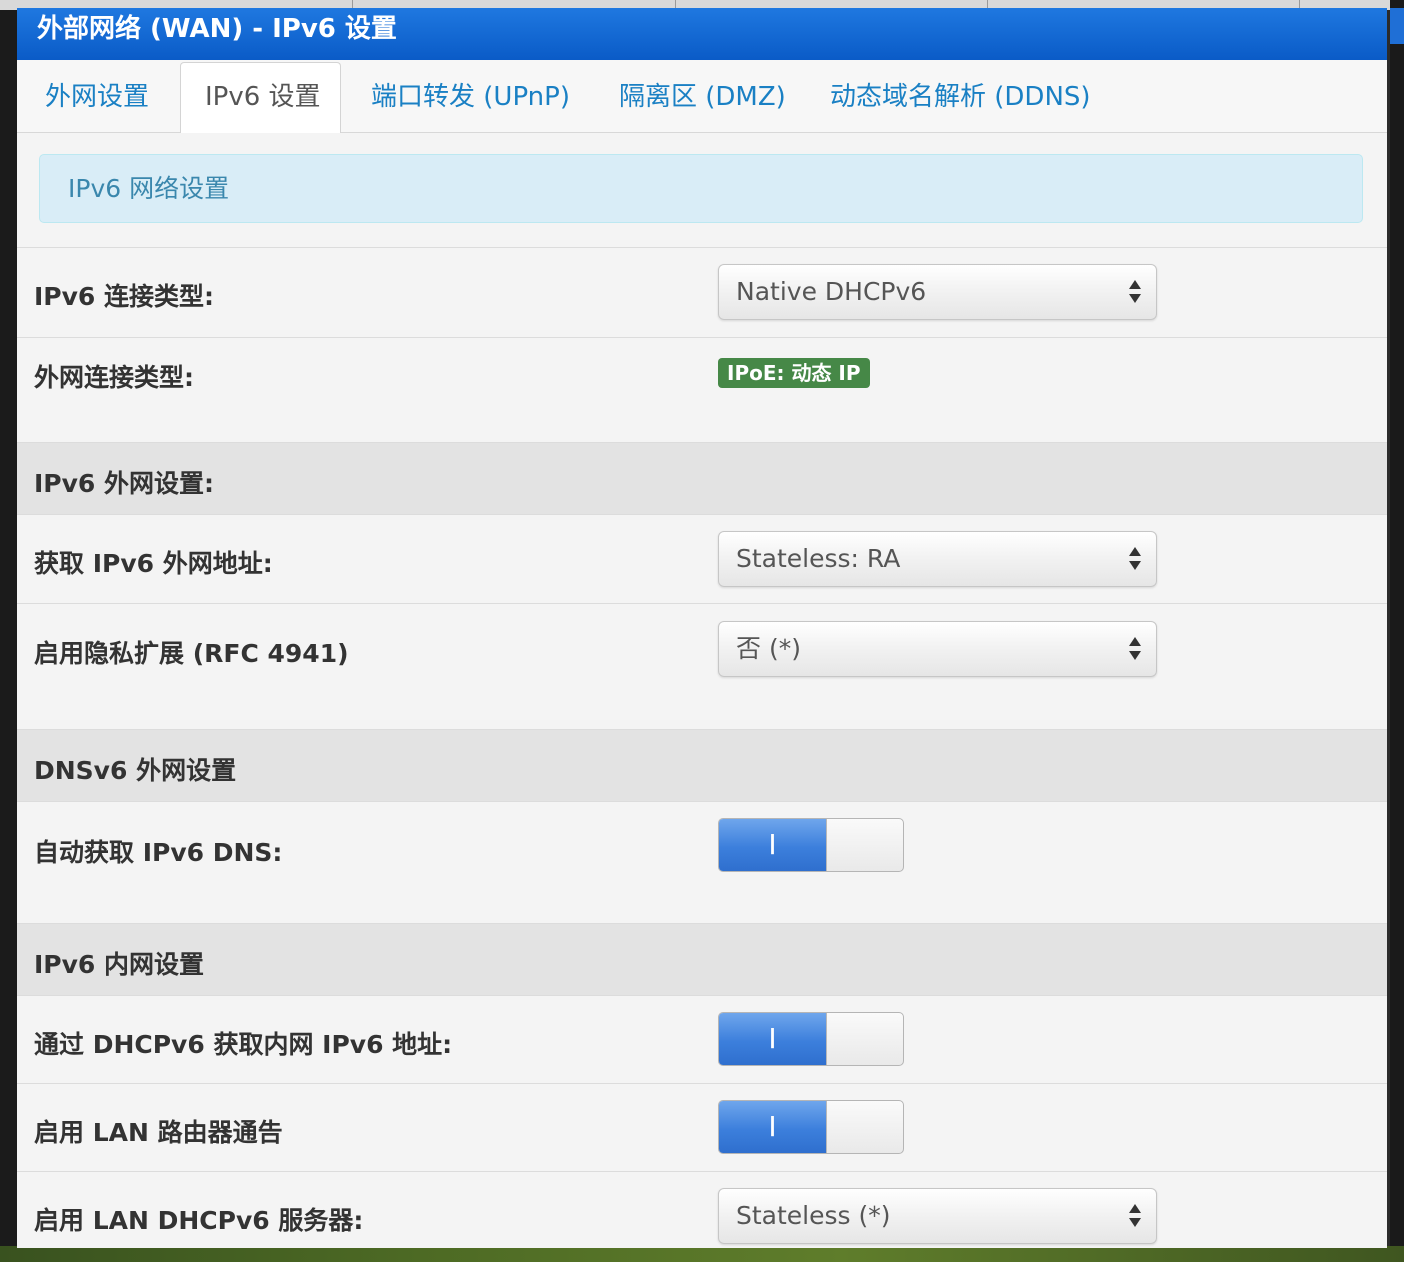  What do you see at coordinates (768, 648) in the screenshot?
I see `privacy-extensions-value: 否 (*)` at bounding box center [768, 648].